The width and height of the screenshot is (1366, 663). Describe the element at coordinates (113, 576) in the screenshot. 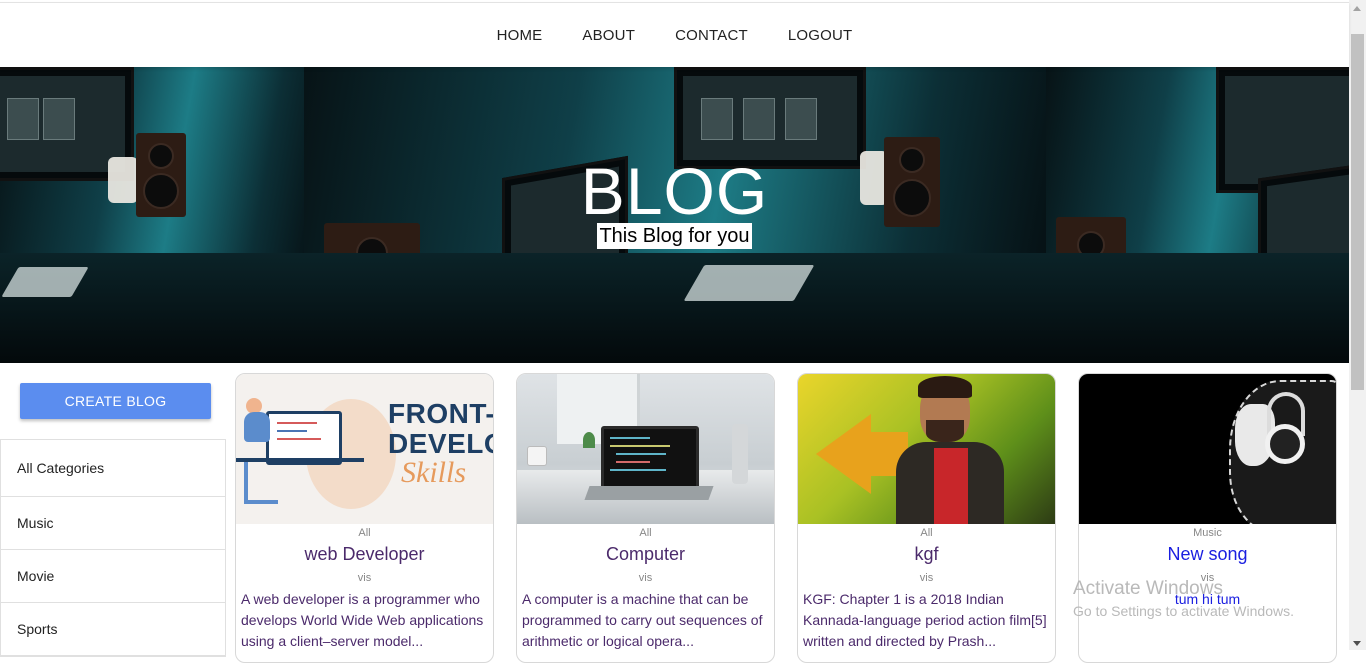

I see `category-item-movie: Movie` at that location.